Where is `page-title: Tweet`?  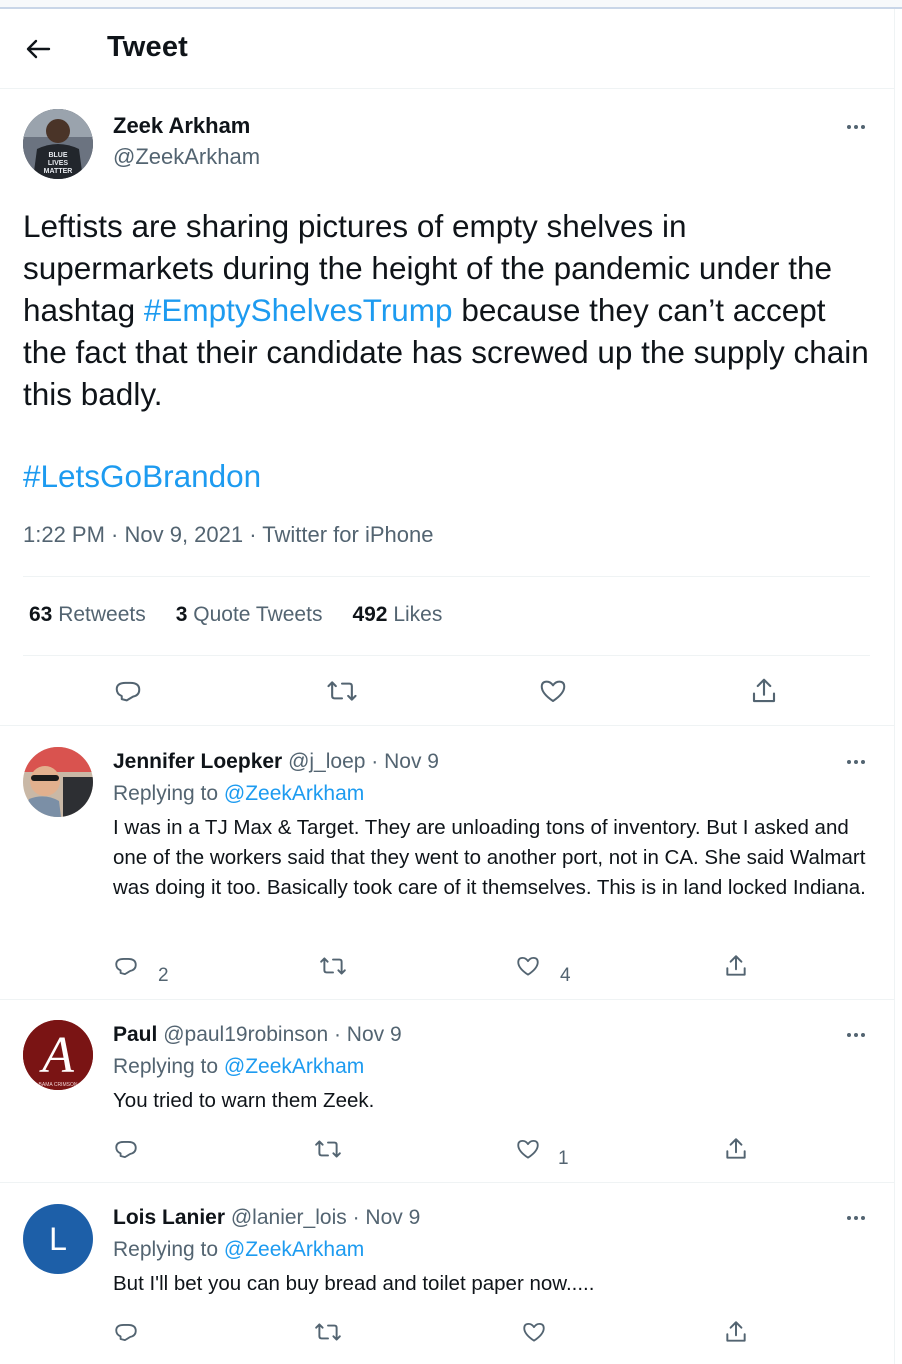
page-title: Tweet is located at coordinates (148, 47).